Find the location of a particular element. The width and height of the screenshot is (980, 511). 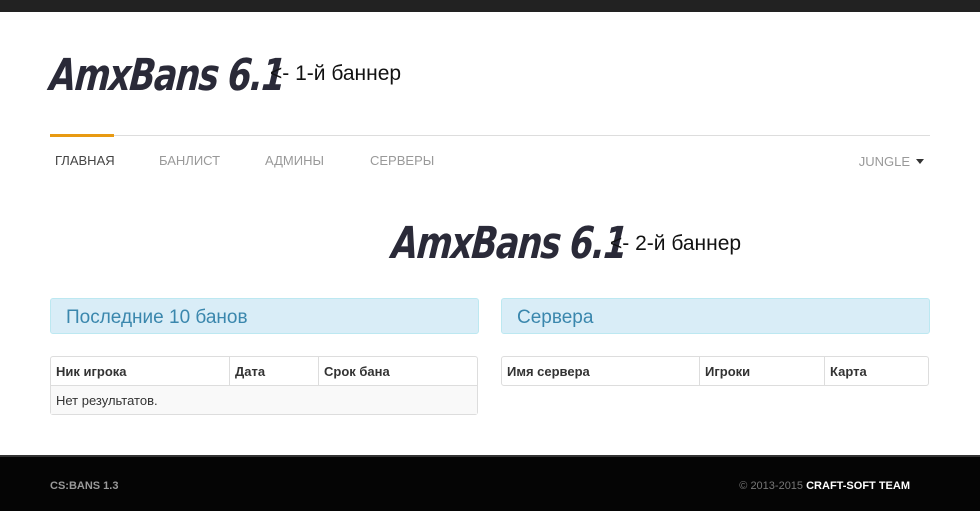

column-header-player: Ник игрока is located at coordinates (140, 371).